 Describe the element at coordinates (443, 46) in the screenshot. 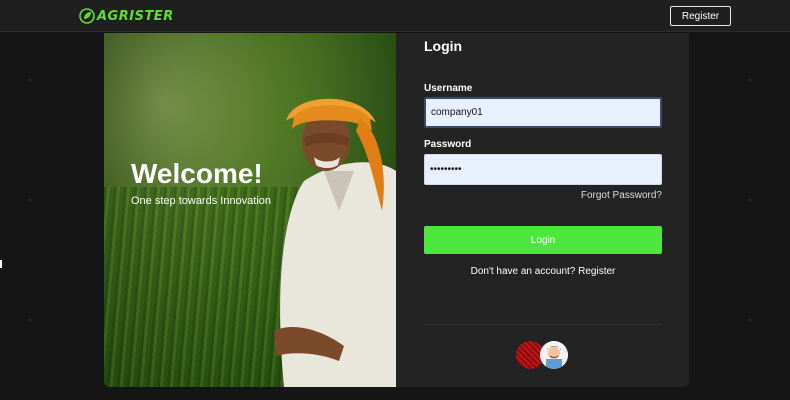

I see `form-title: Login` at that location.